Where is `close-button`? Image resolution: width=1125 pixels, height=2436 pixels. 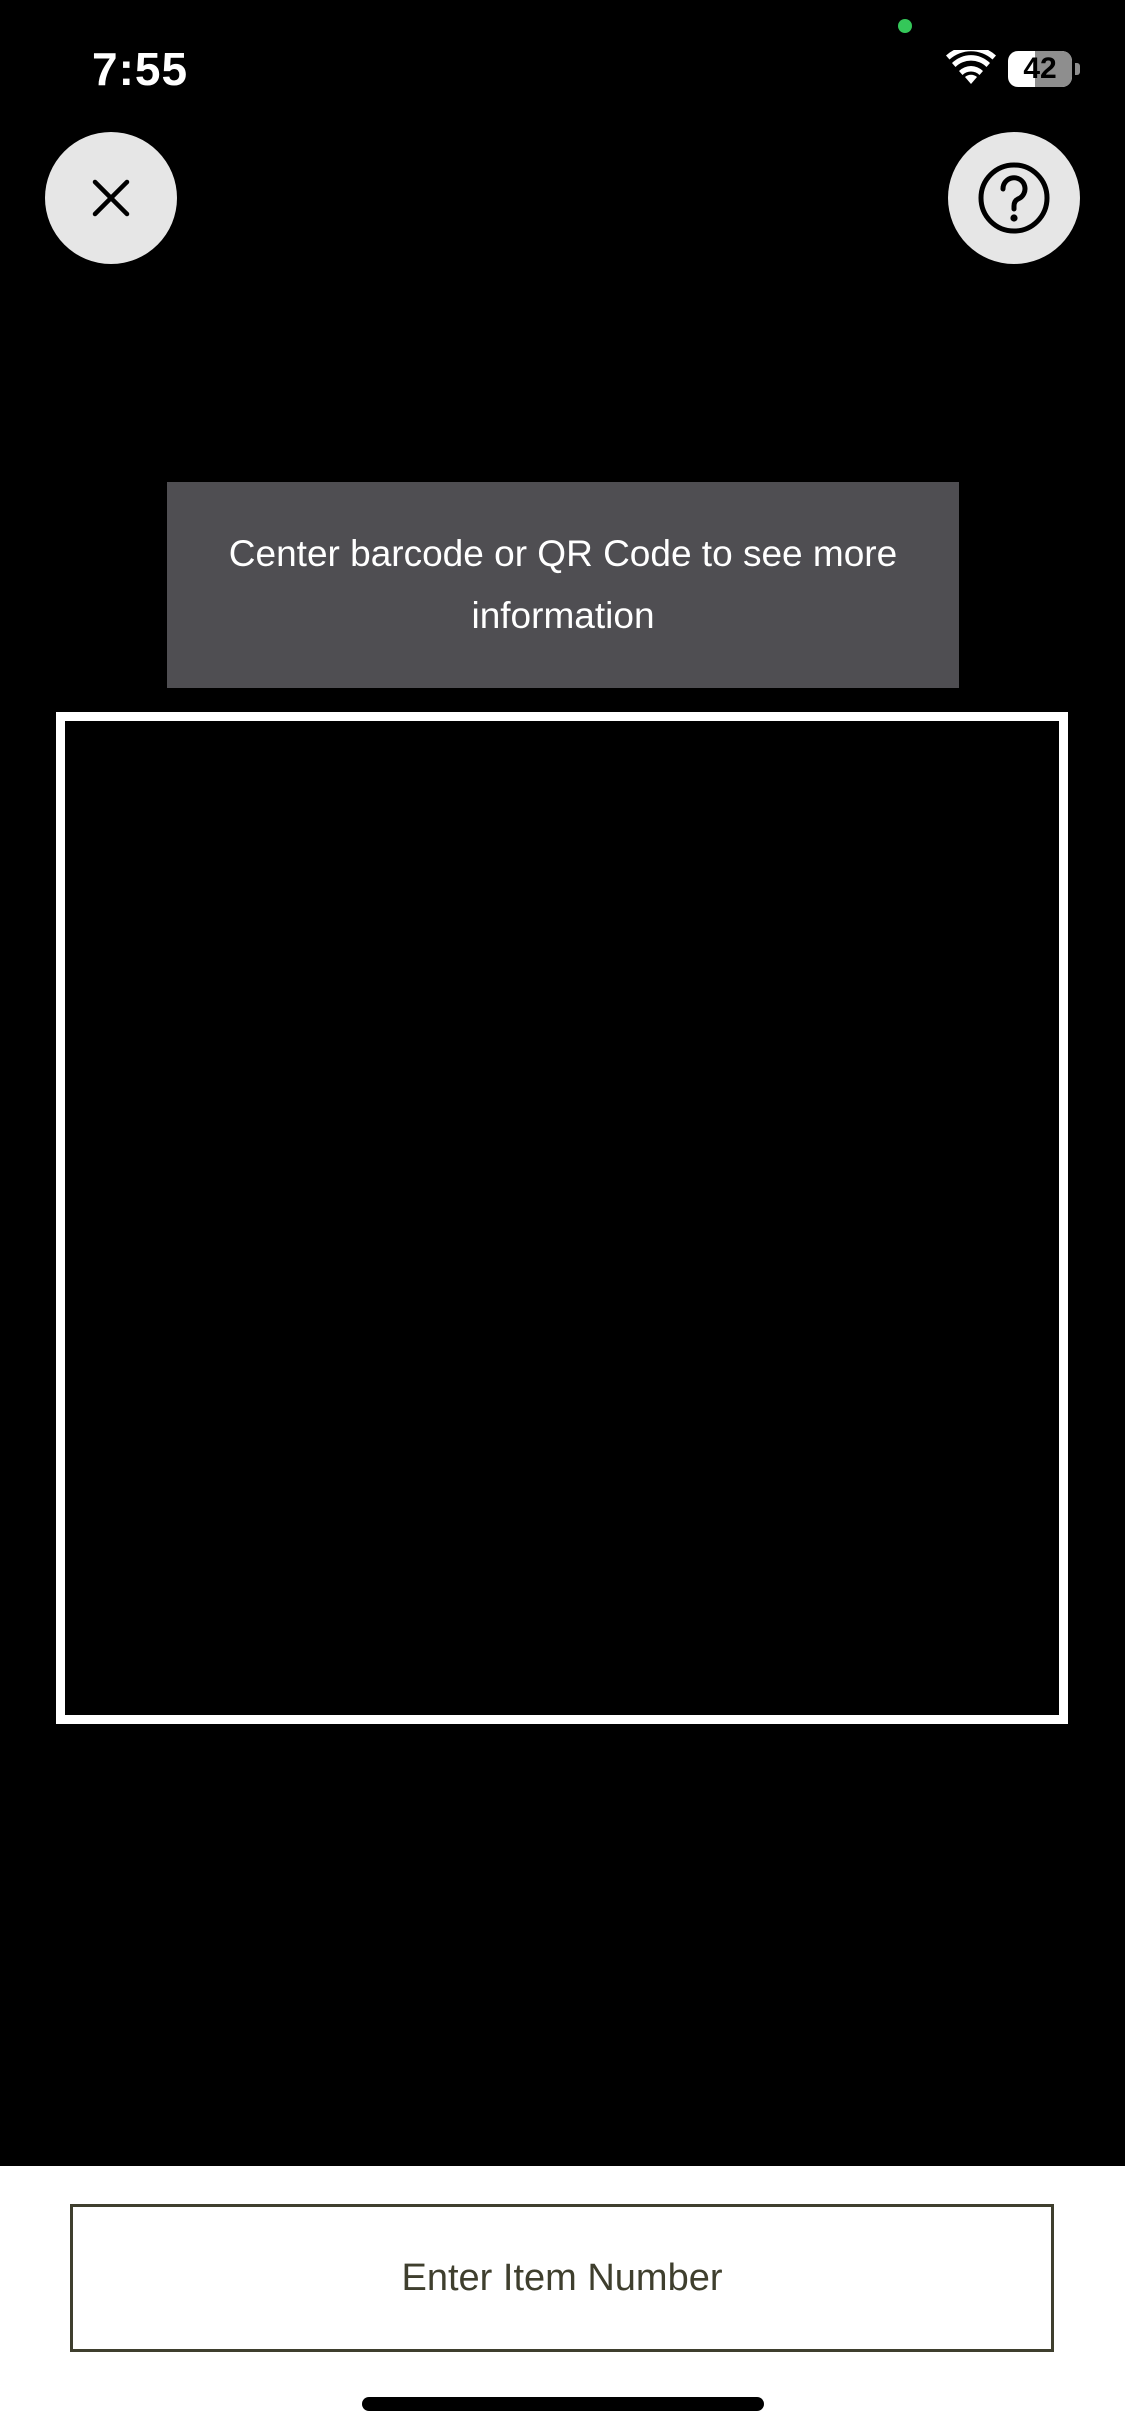
close-button is located at coordinates (111, 198).